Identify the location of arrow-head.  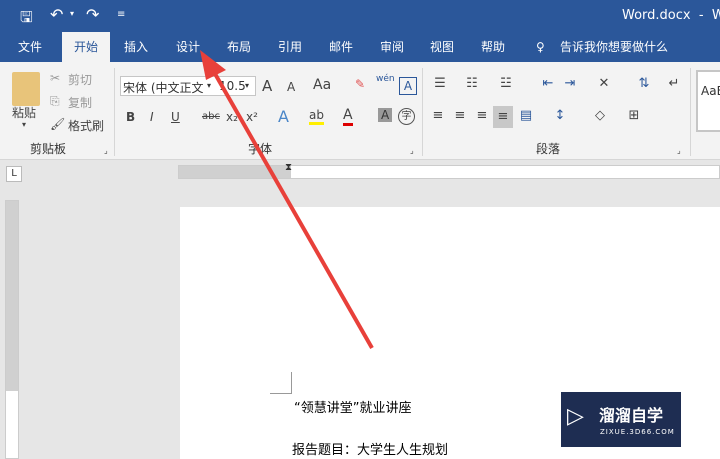
(213, 65).